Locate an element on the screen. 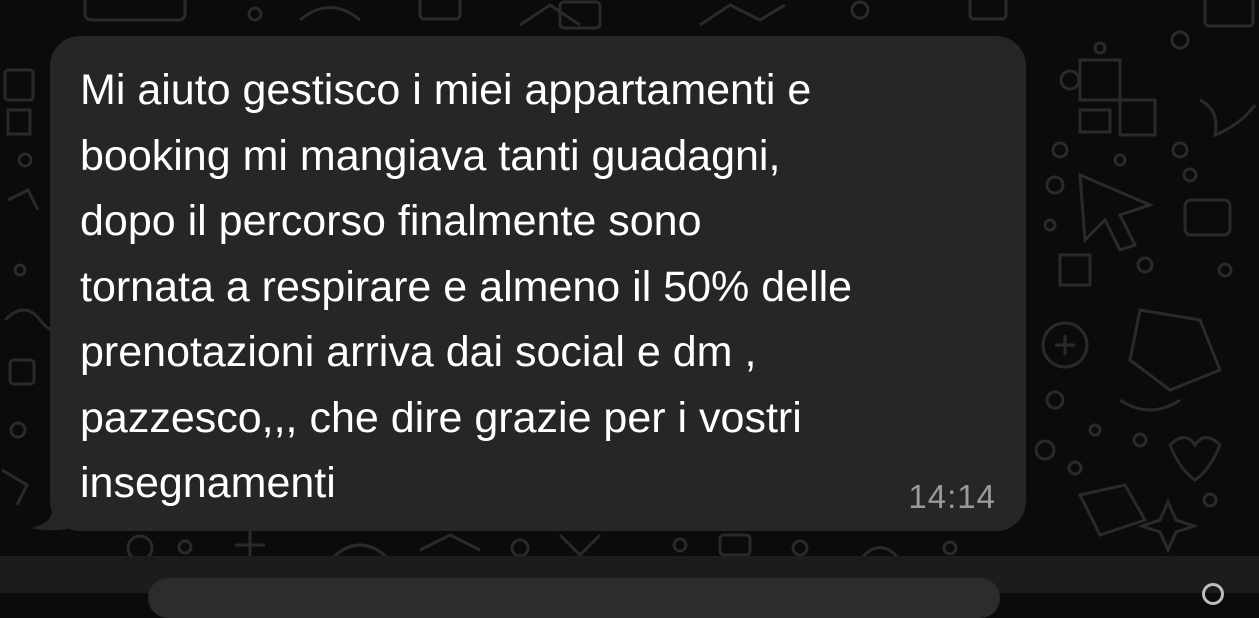  message-line: prenotazioni arriva dai social e dm , is located at coordinates (418, 352).